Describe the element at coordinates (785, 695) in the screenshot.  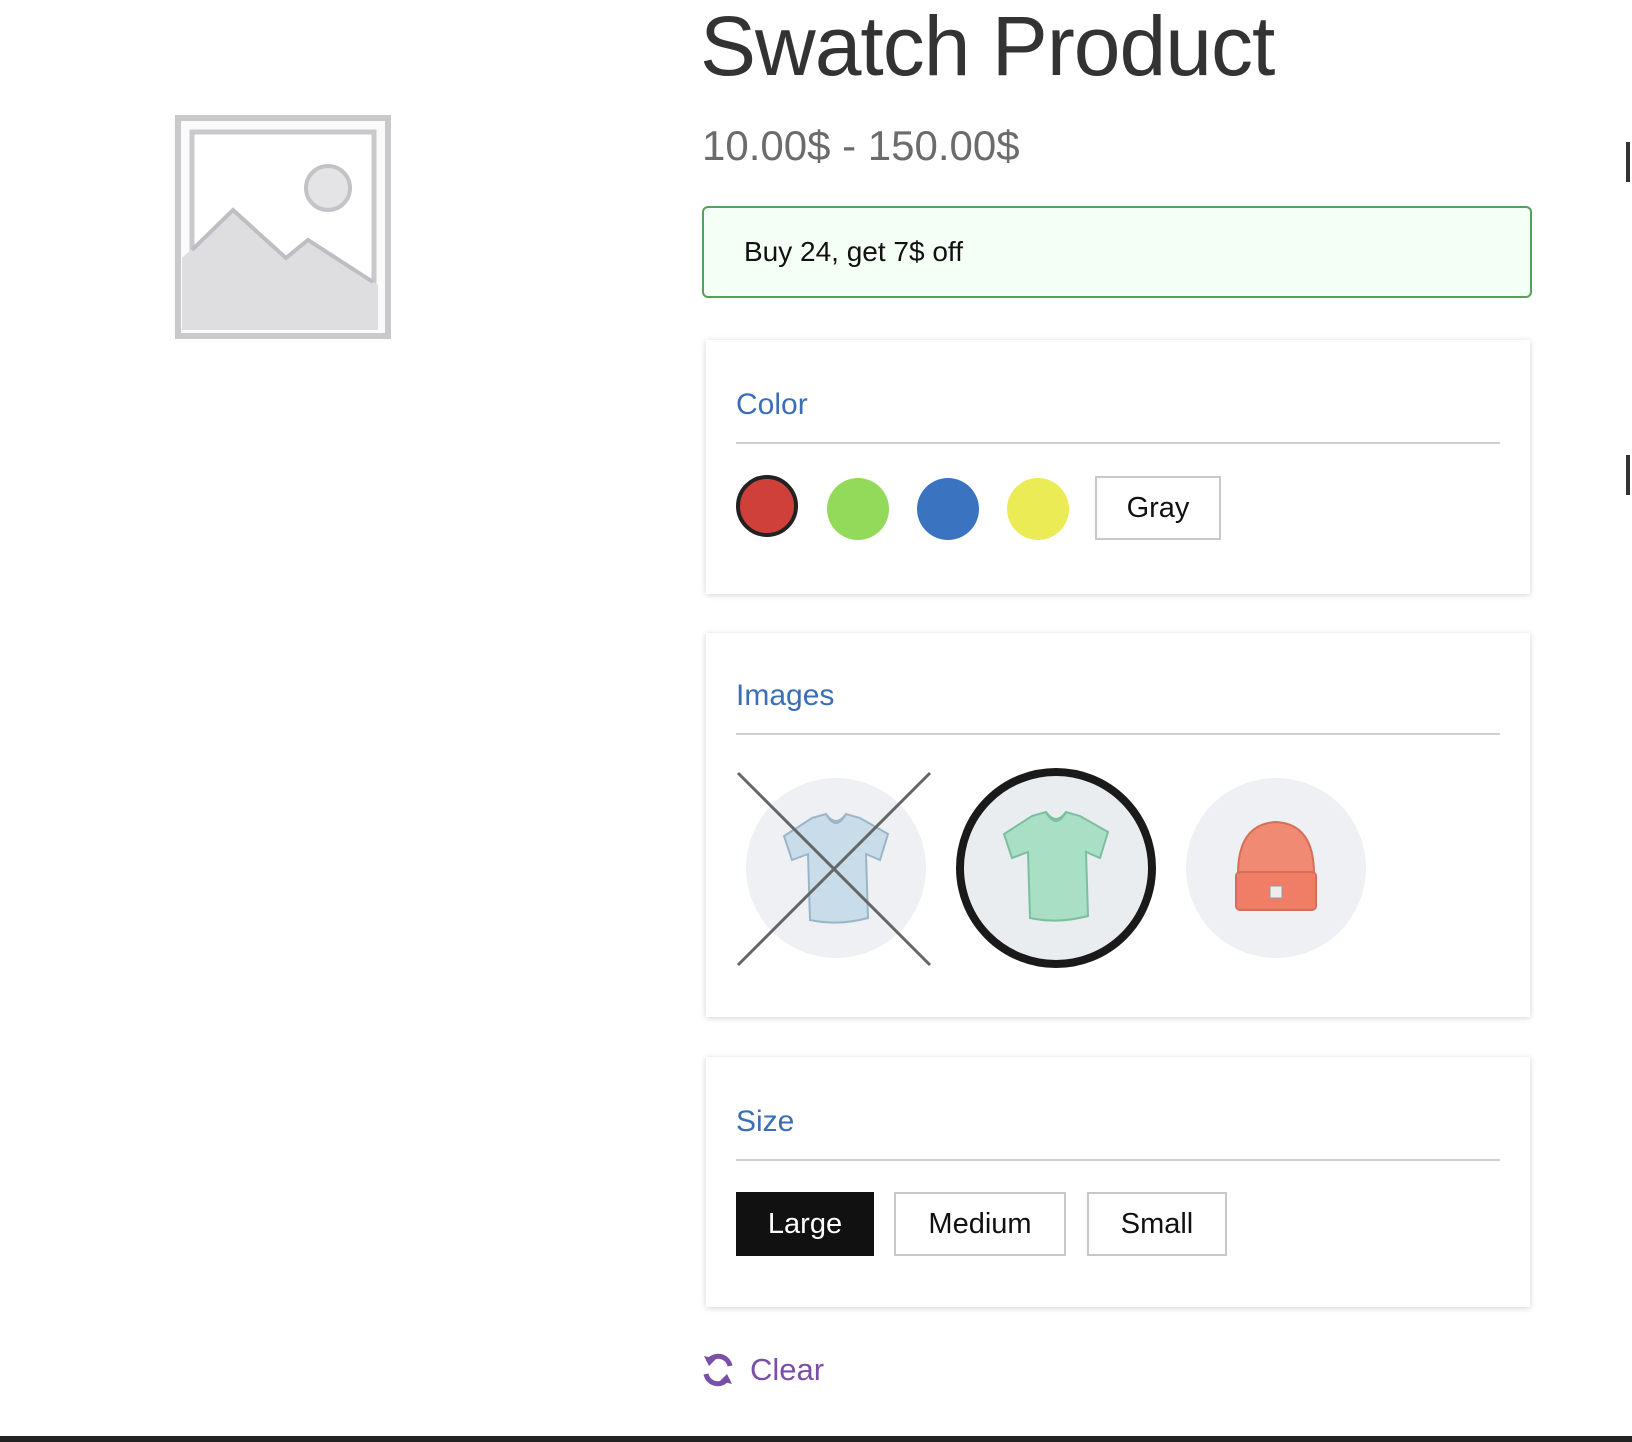
I see `images-label: Images` at that location.